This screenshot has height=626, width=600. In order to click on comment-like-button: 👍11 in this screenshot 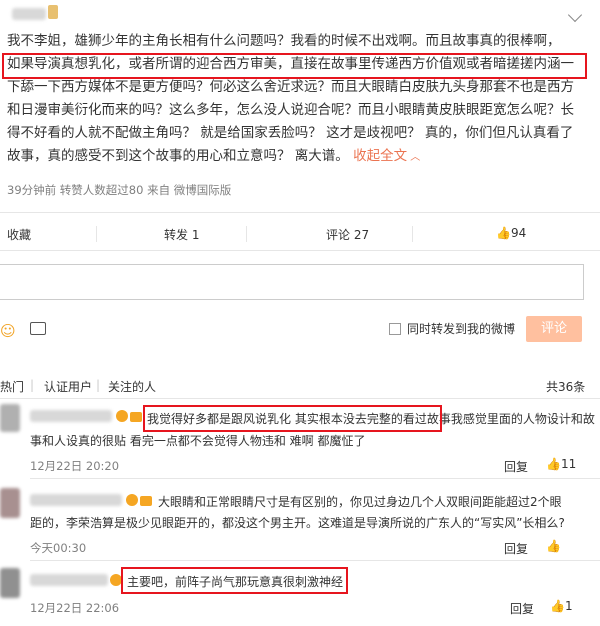, I will do `click(561, 464)`.